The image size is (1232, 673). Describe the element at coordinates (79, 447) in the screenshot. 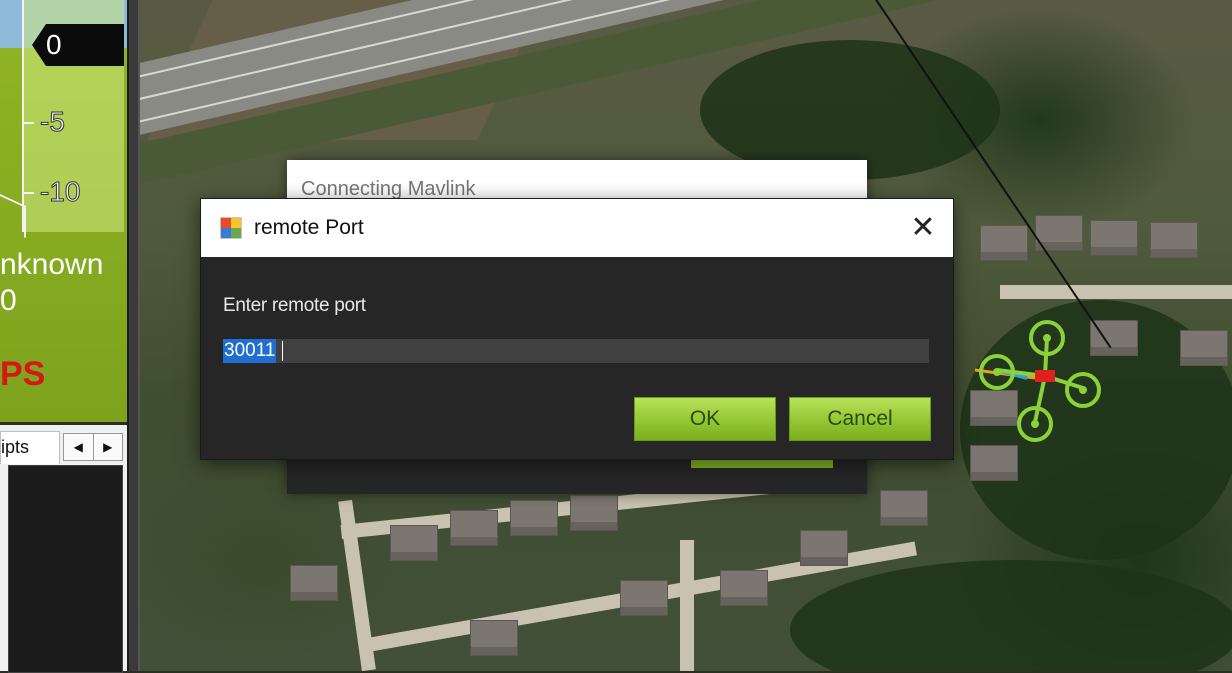

I see `tab-scroll-left-button: ◀` at that location.